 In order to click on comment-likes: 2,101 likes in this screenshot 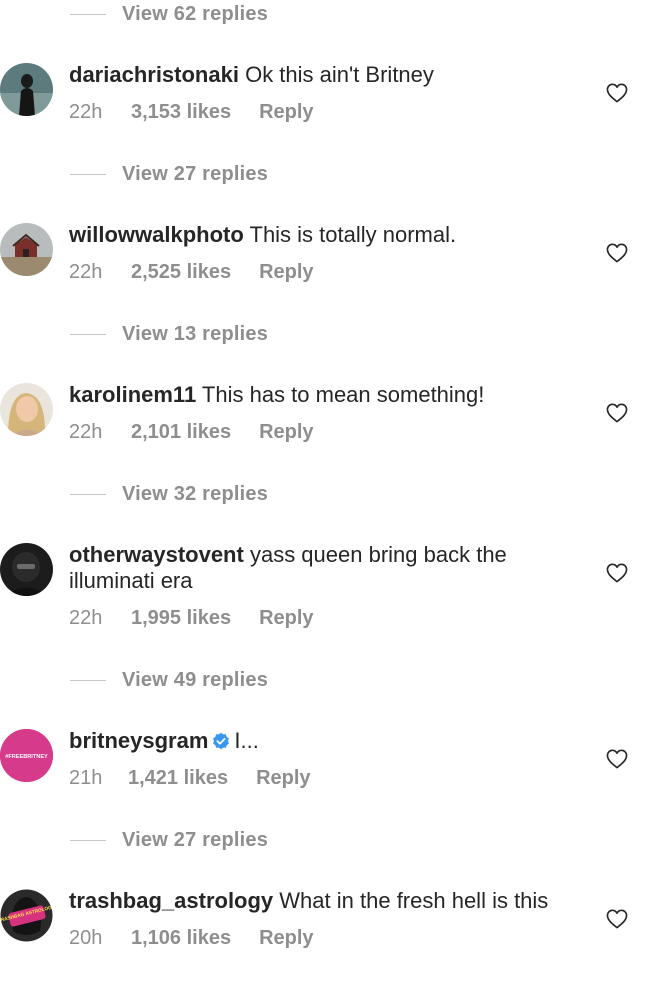, I will do `click(181, 432)`.